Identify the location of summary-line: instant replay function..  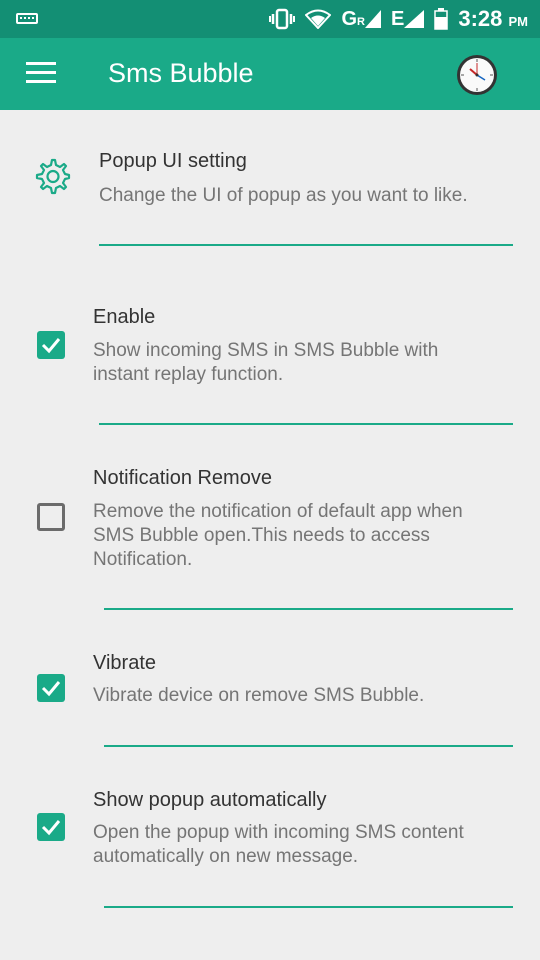
(188, 374).